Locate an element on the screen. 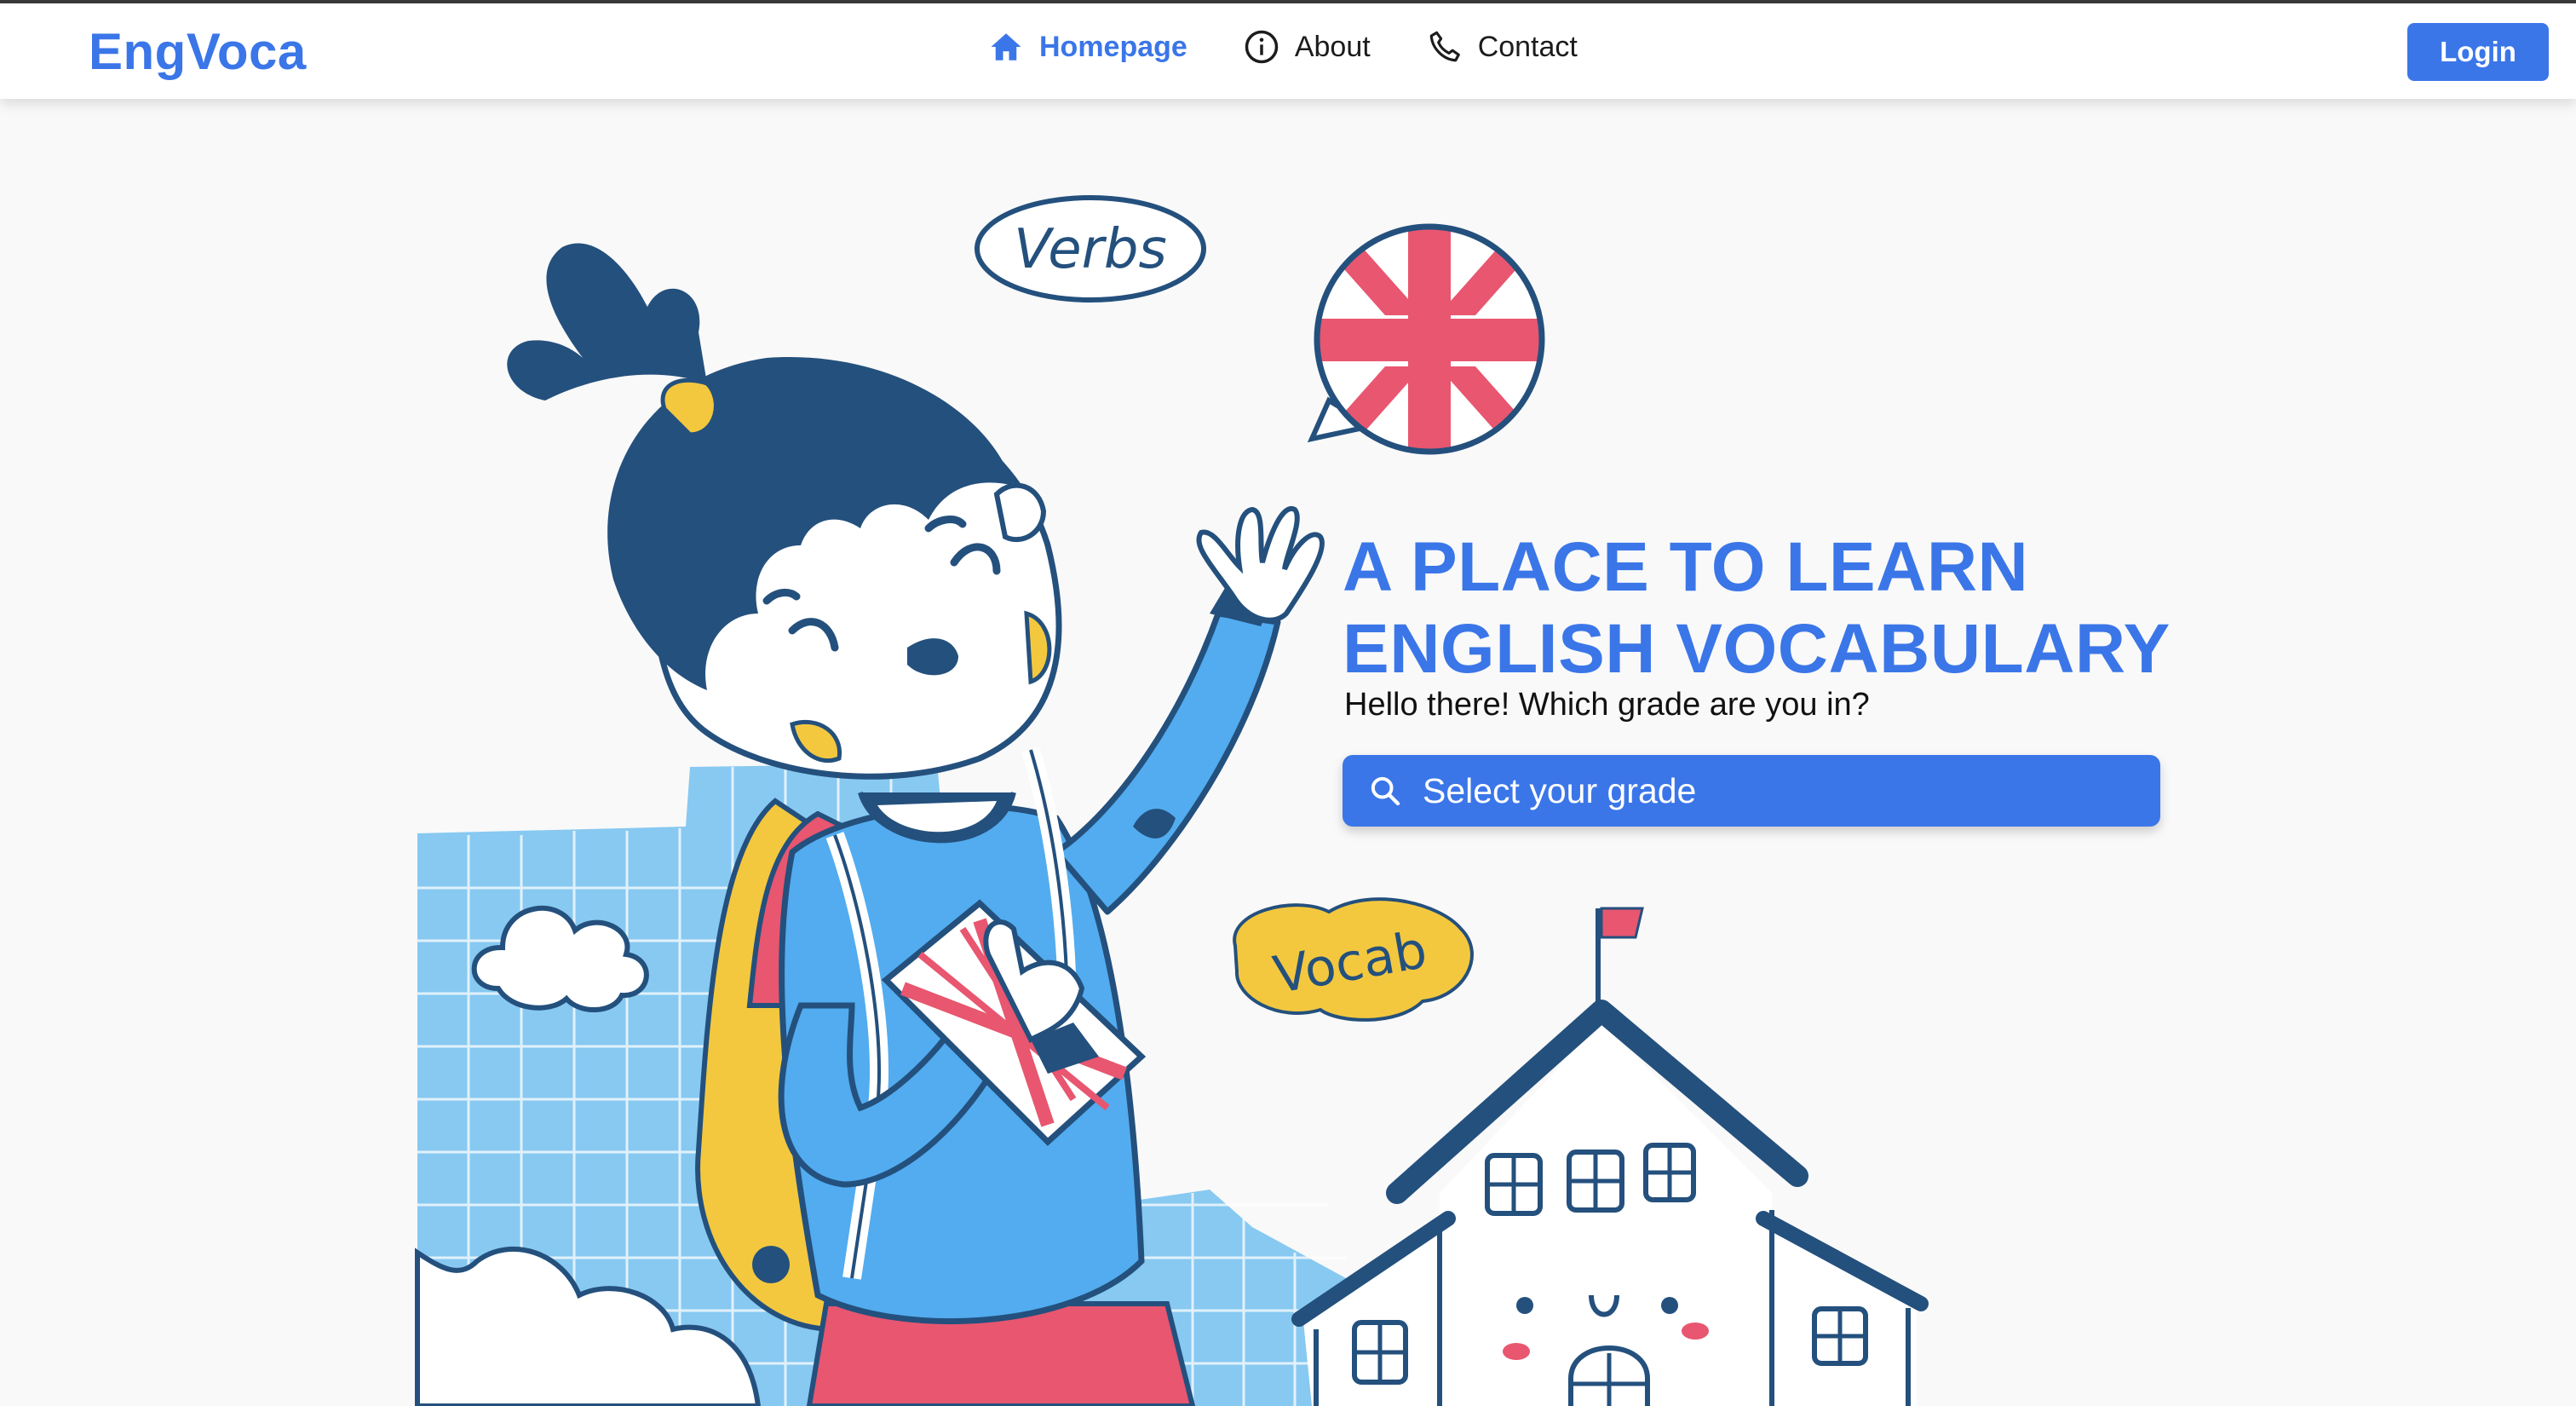 The width and height of the screenshot is (2576, 1406). brand-logo: EngVoca is located at coordinates (198, 51).